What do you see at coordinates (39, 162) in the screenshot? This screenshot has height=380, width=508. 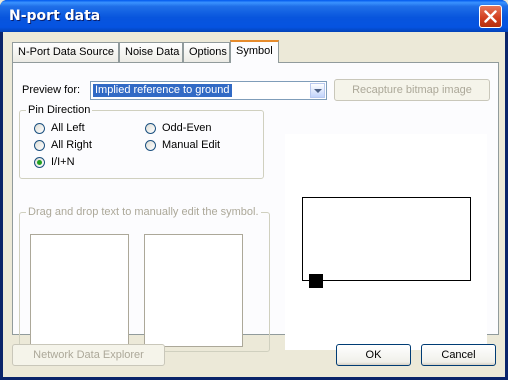 I see `radio-i-i-n` at bounding box center [39, 162].